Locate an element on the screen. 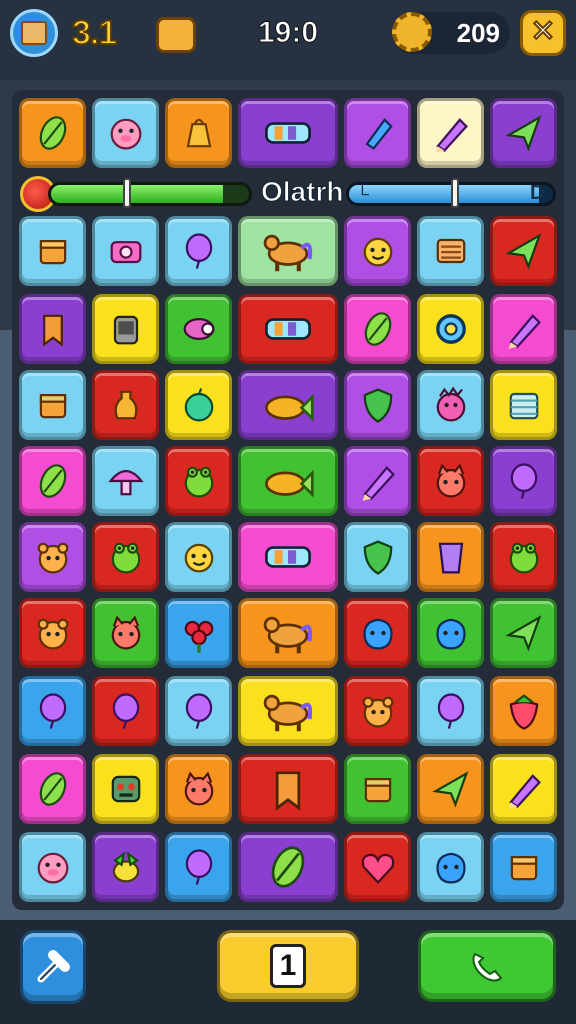 This screenshot has height=1024, width=576. tools-button is located at coordinates (53, 967).